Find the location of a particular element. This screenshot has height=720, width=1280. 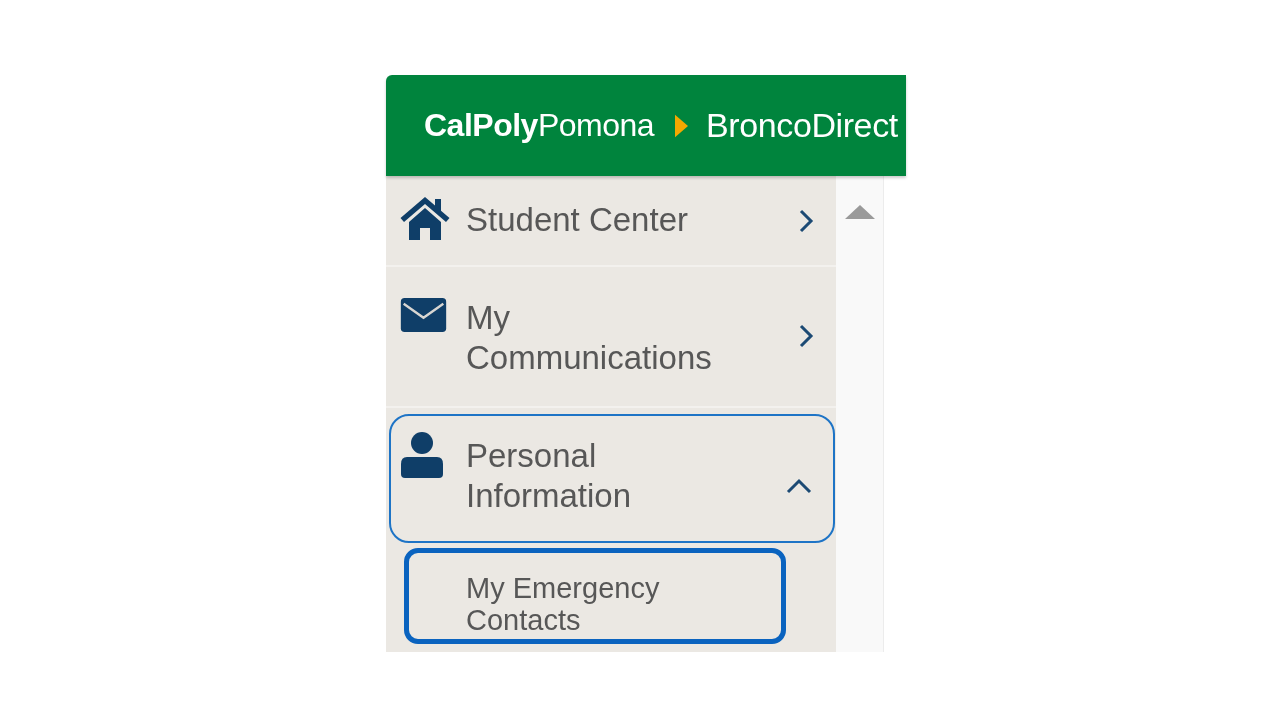

house-icon is located at coordinates (425, 218).